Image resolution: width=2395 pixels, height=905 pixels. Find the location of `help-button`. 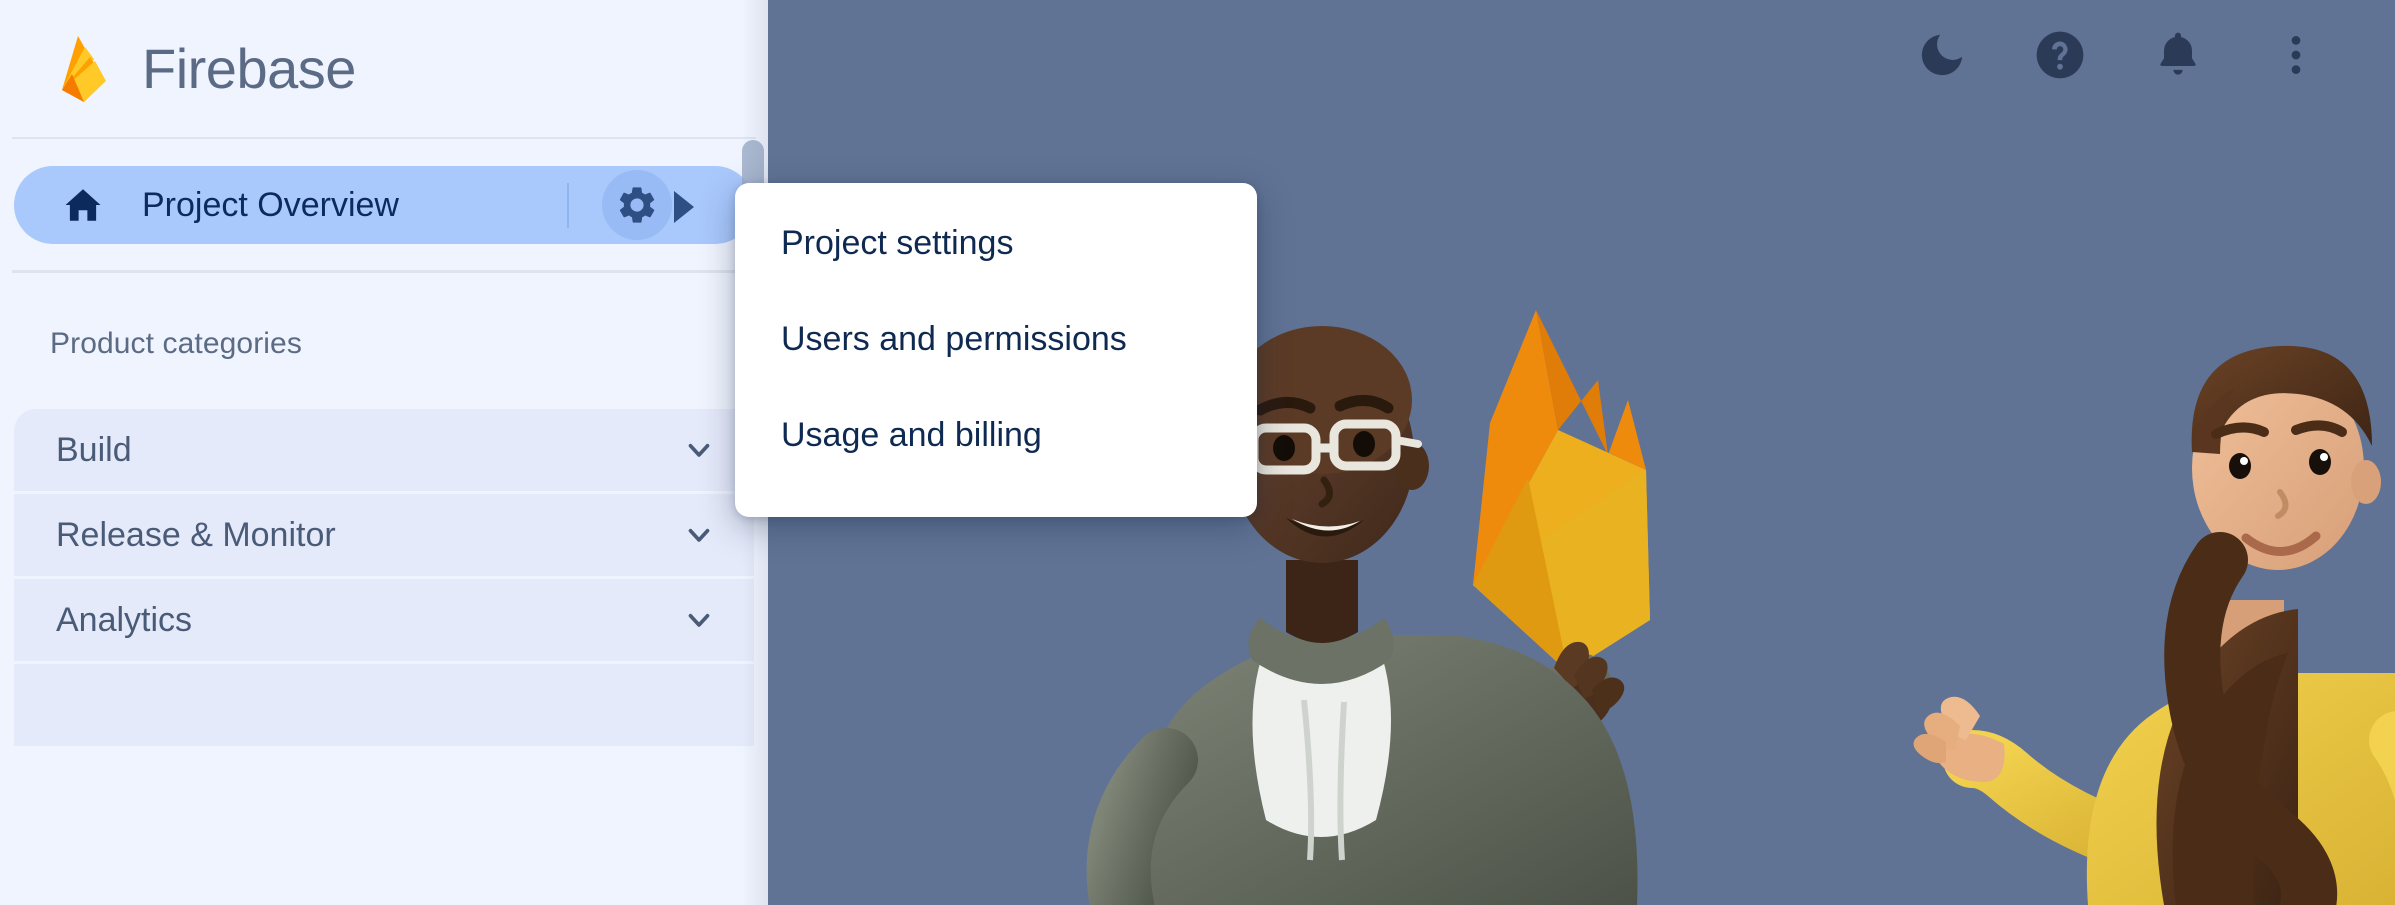

help-button is located at coordinates (2060, 55).